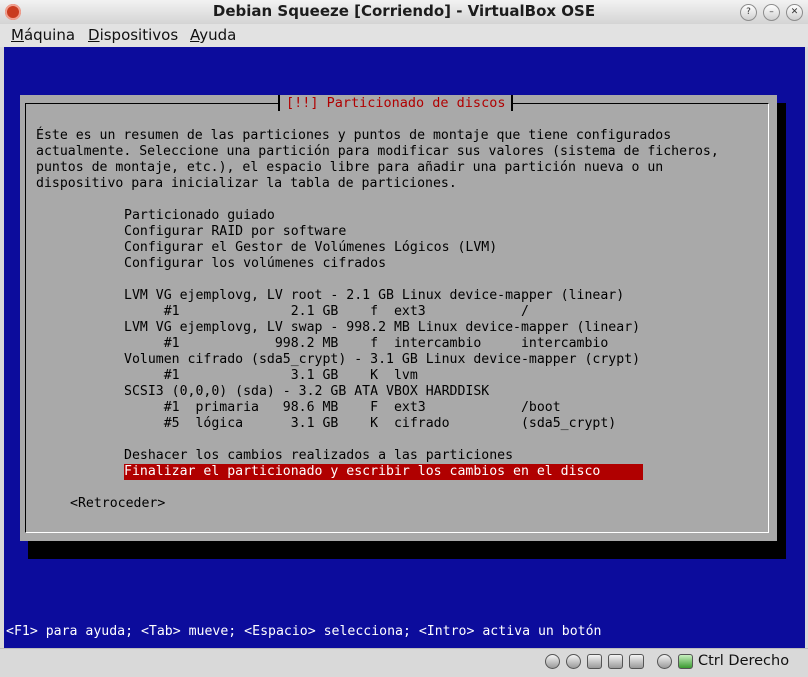 The height and width of the screenshot is (677, 808). What do you see at coordinates (636, 661) in the screenshot?
I see `shared-folder-icon` at bounding box center [636, 661].